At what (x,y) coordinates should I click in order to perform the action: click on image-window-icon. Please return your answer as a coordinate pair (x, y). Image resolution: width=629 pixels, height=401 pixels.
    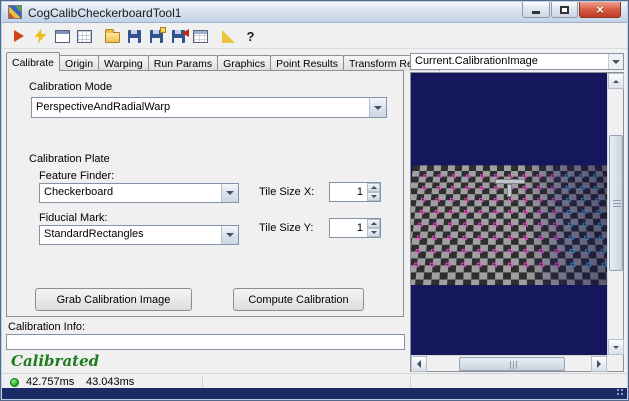
    Looking at the image, I should click on (62, 36).